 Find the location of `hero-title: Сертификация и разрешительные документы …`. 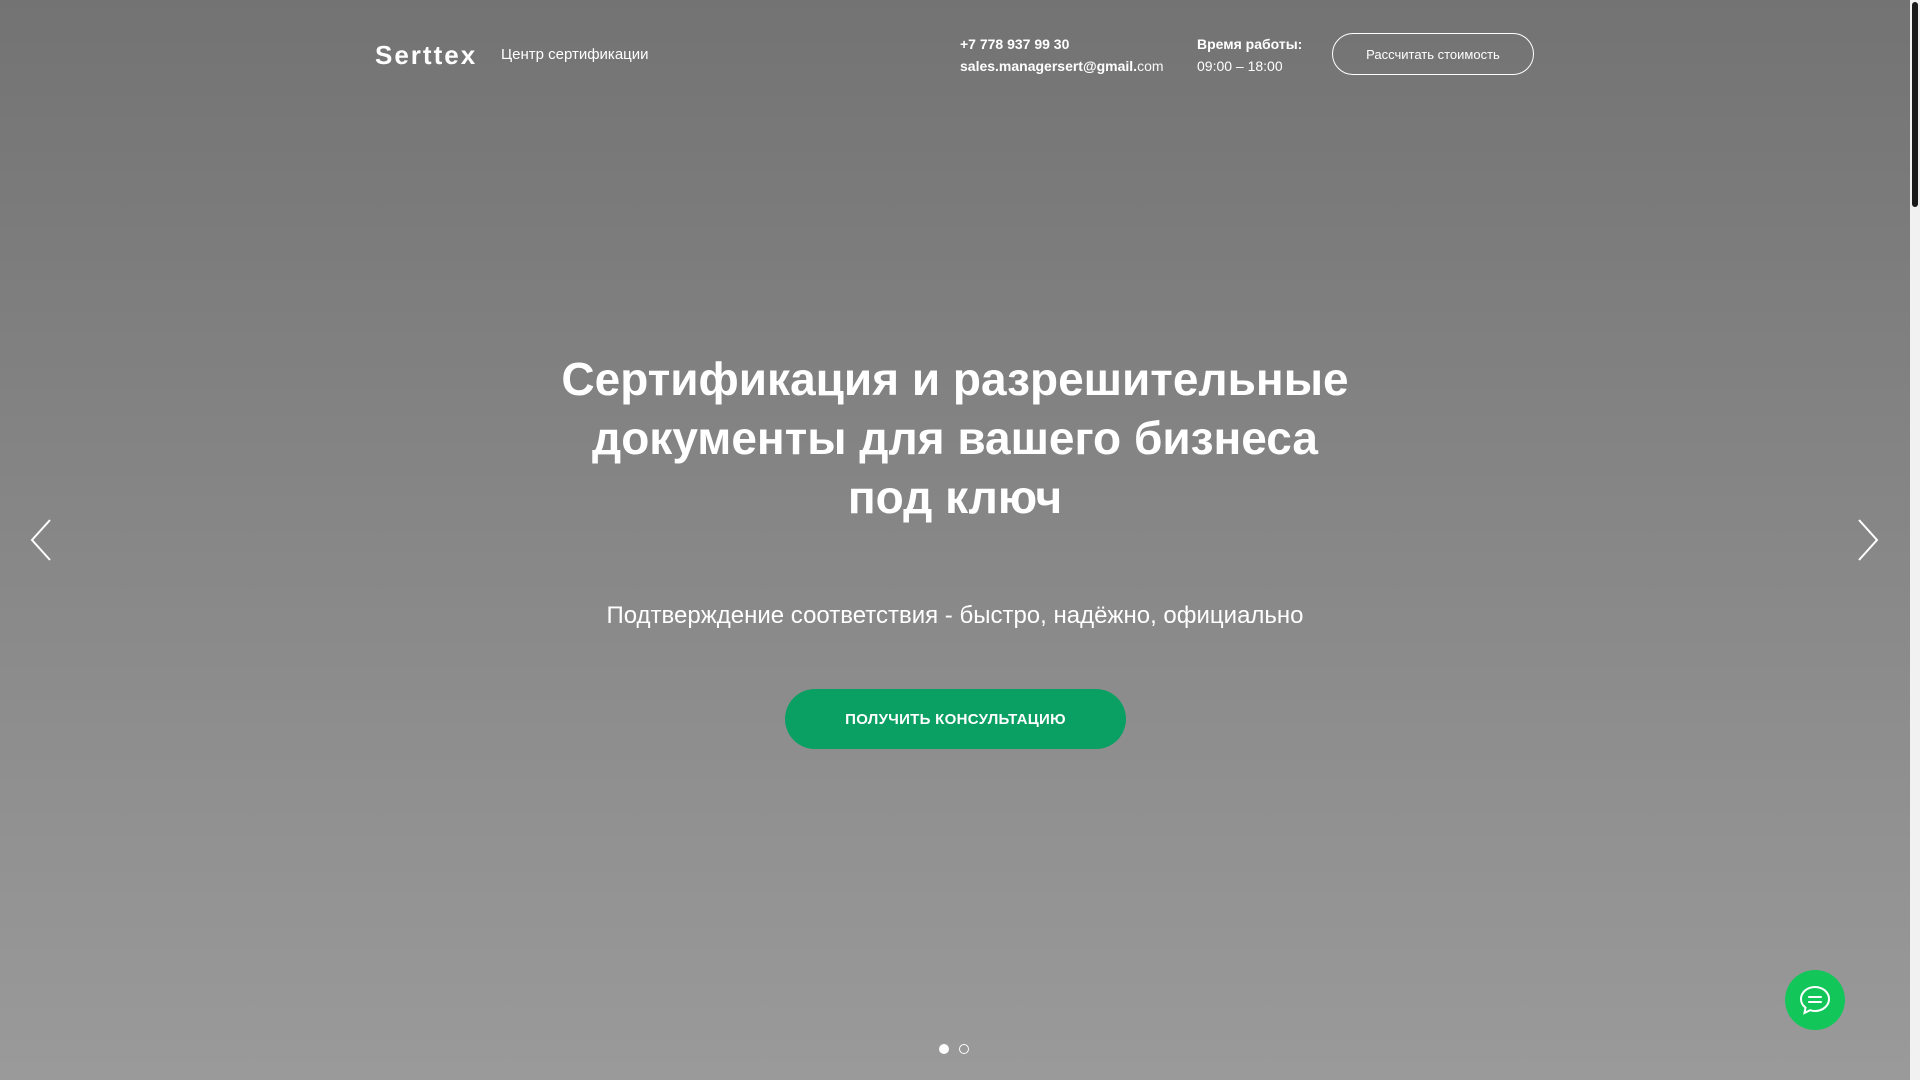

hero-title: Сертификация и разрешительные документы … is located at coordinates (955, 438).